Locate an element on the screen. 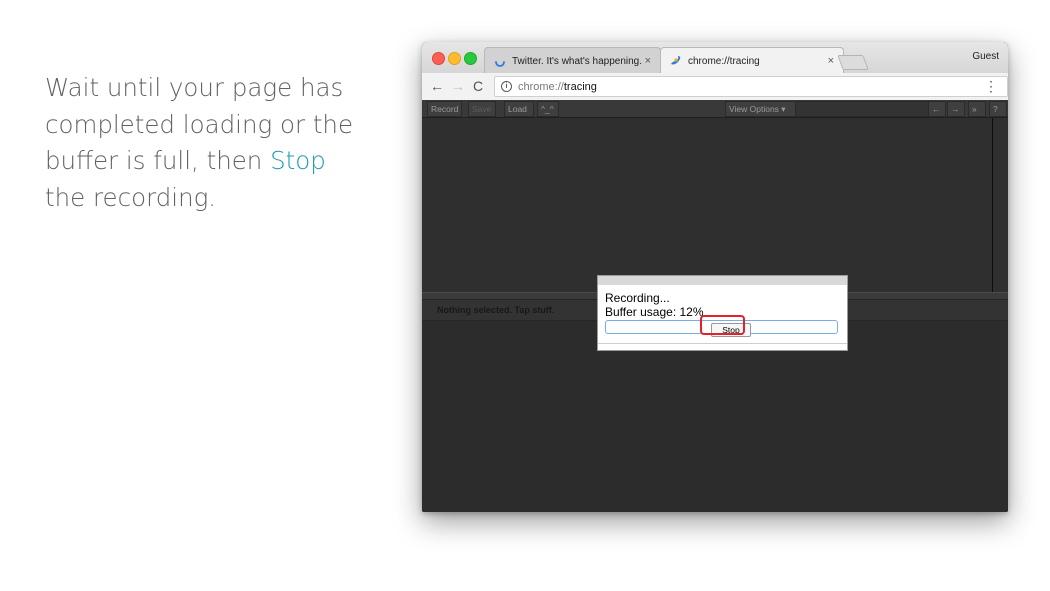 This screenshot has height=591, width=1050. dialog-footer is located at coordinates (722, 347).